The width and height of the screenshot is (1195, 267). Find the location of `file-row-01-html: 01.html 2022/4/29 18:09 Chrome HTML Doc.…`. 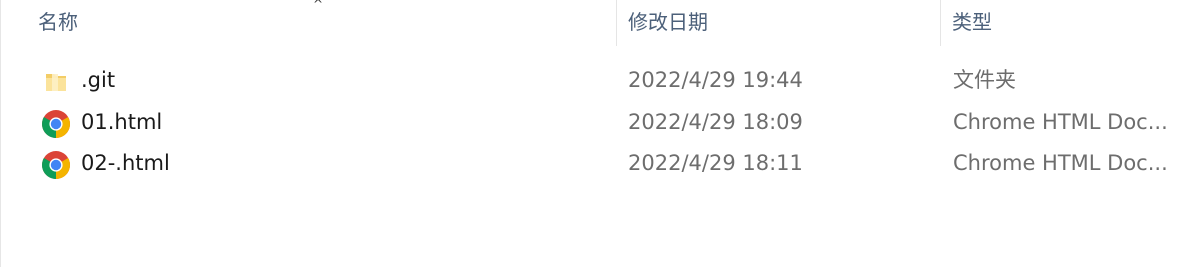

file-row-01-html: 01.html 2022/4/29 18:09 Chrome HTML Doc.… is located at coordinates (610, 122).